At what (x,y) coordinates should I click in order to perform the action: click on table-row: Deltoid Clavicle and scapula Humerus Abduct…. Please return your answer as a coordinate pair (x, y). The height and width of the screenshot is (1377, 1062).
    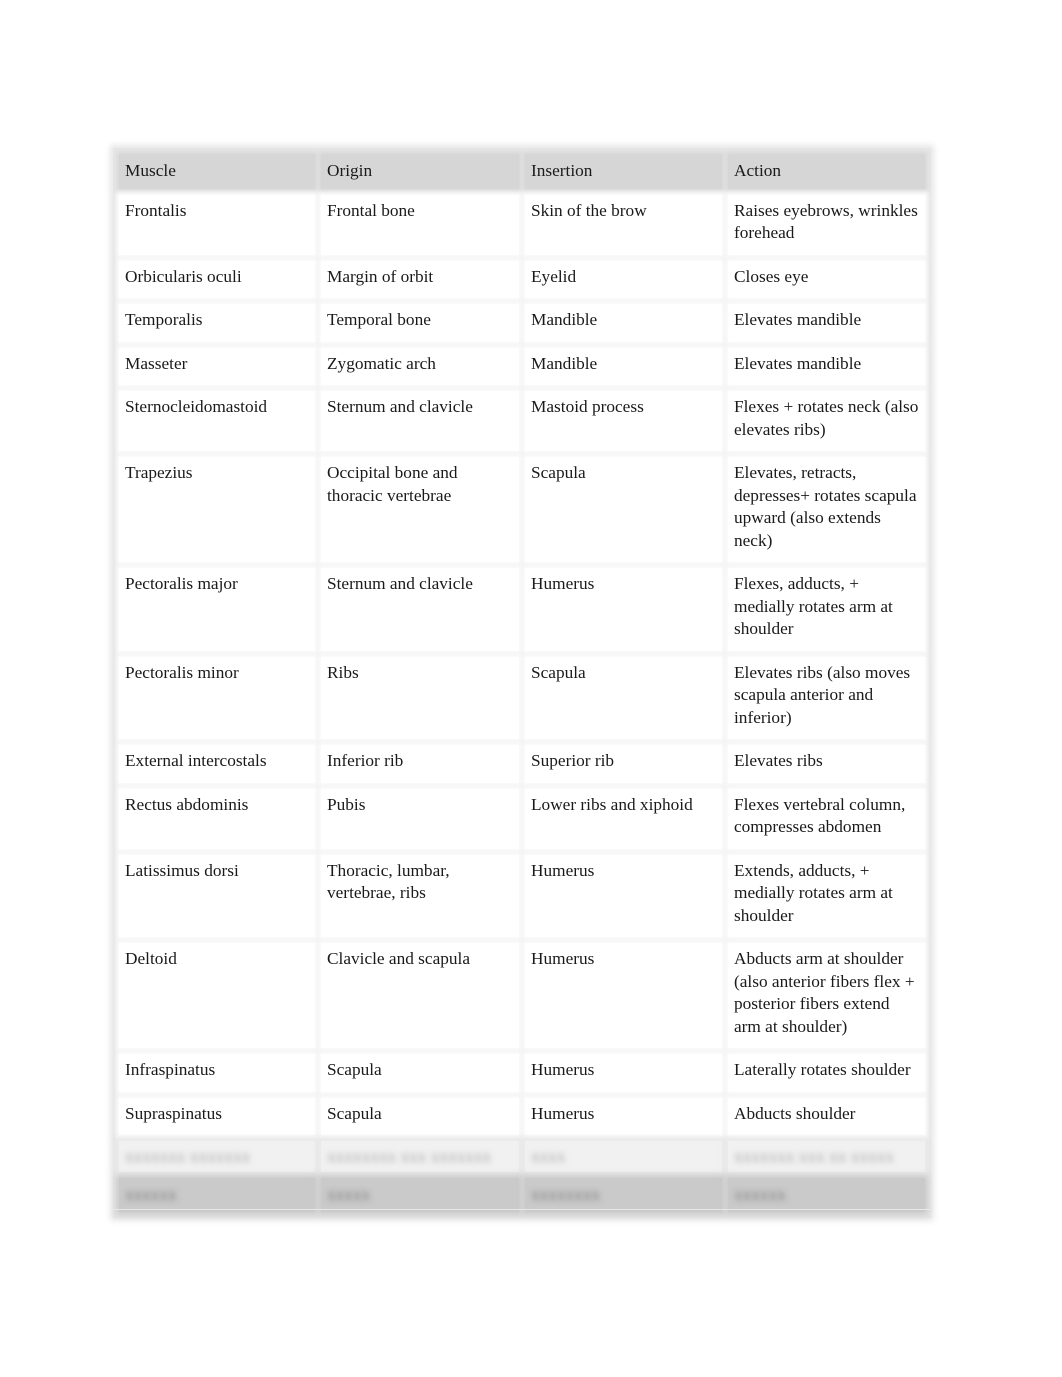
    Looking at the image, I should click on (522, 995).